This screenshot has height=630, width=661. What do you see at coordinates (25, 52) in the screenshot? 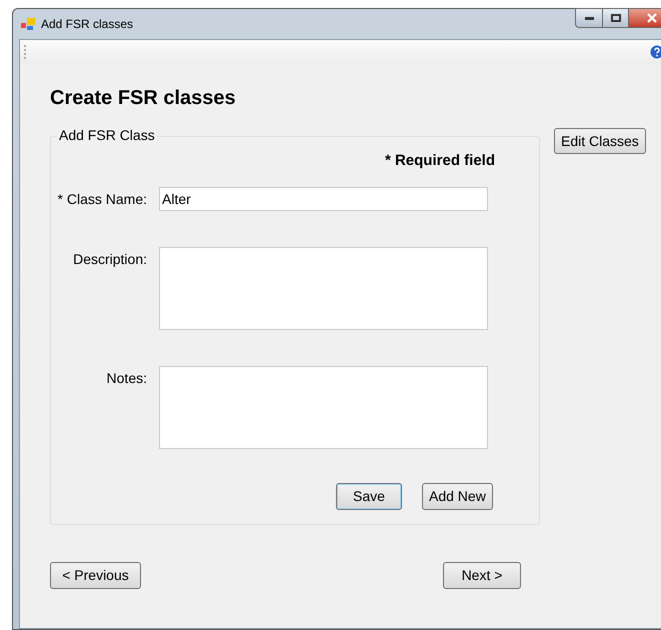
I see `grip-icon` at bounding box center [25, 52].